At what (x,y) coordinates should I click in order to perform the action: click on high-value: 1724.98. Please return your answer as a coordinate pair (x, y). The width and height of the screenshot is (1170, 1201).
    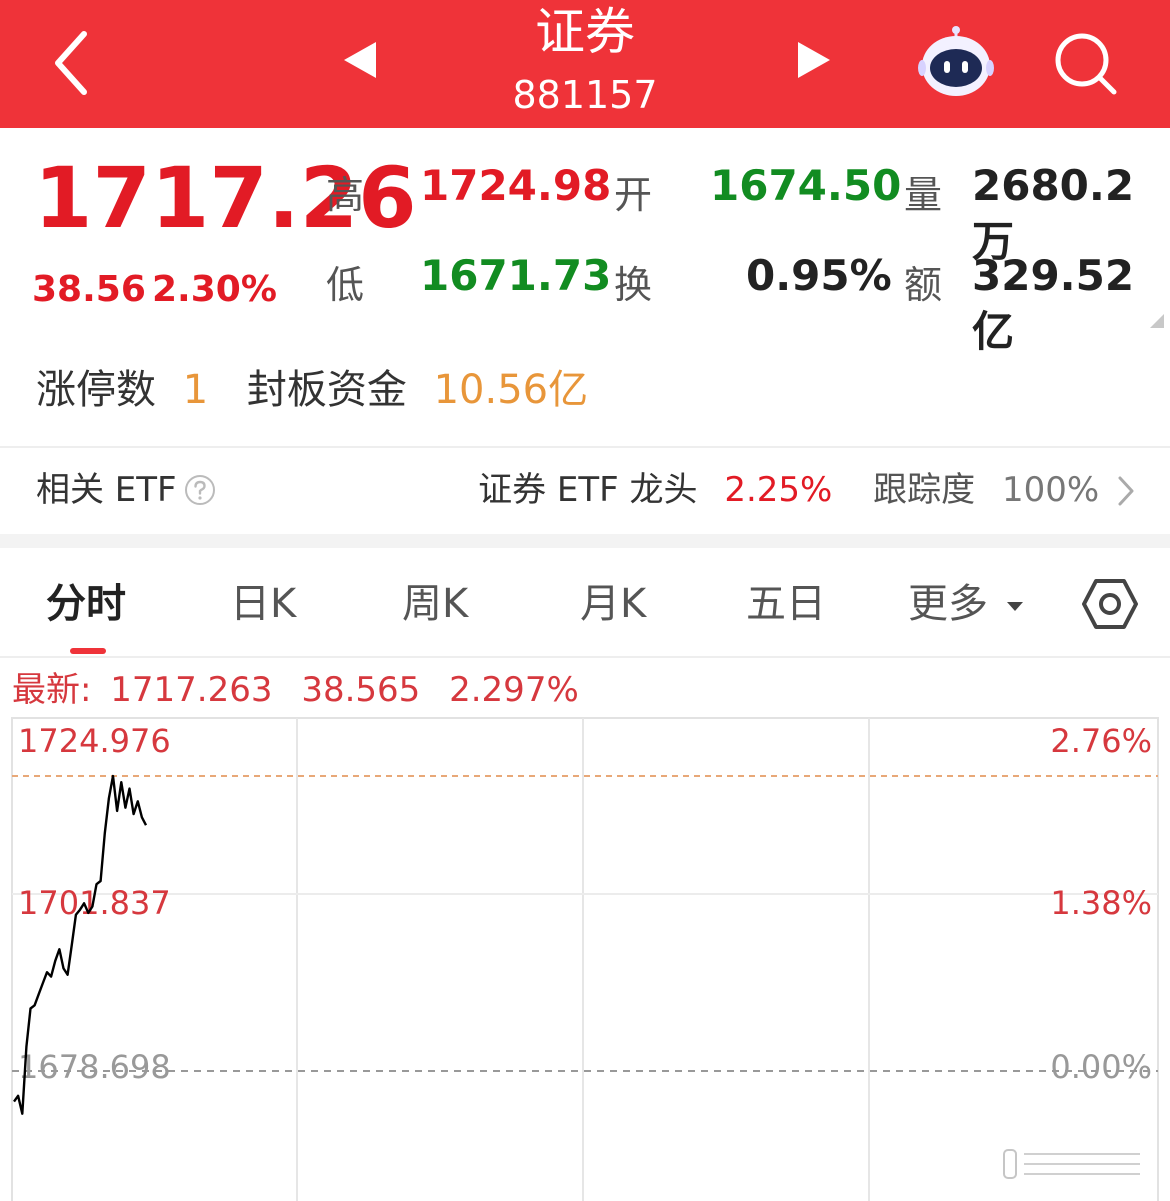
    Looking at the image, I should click on (516, 185).